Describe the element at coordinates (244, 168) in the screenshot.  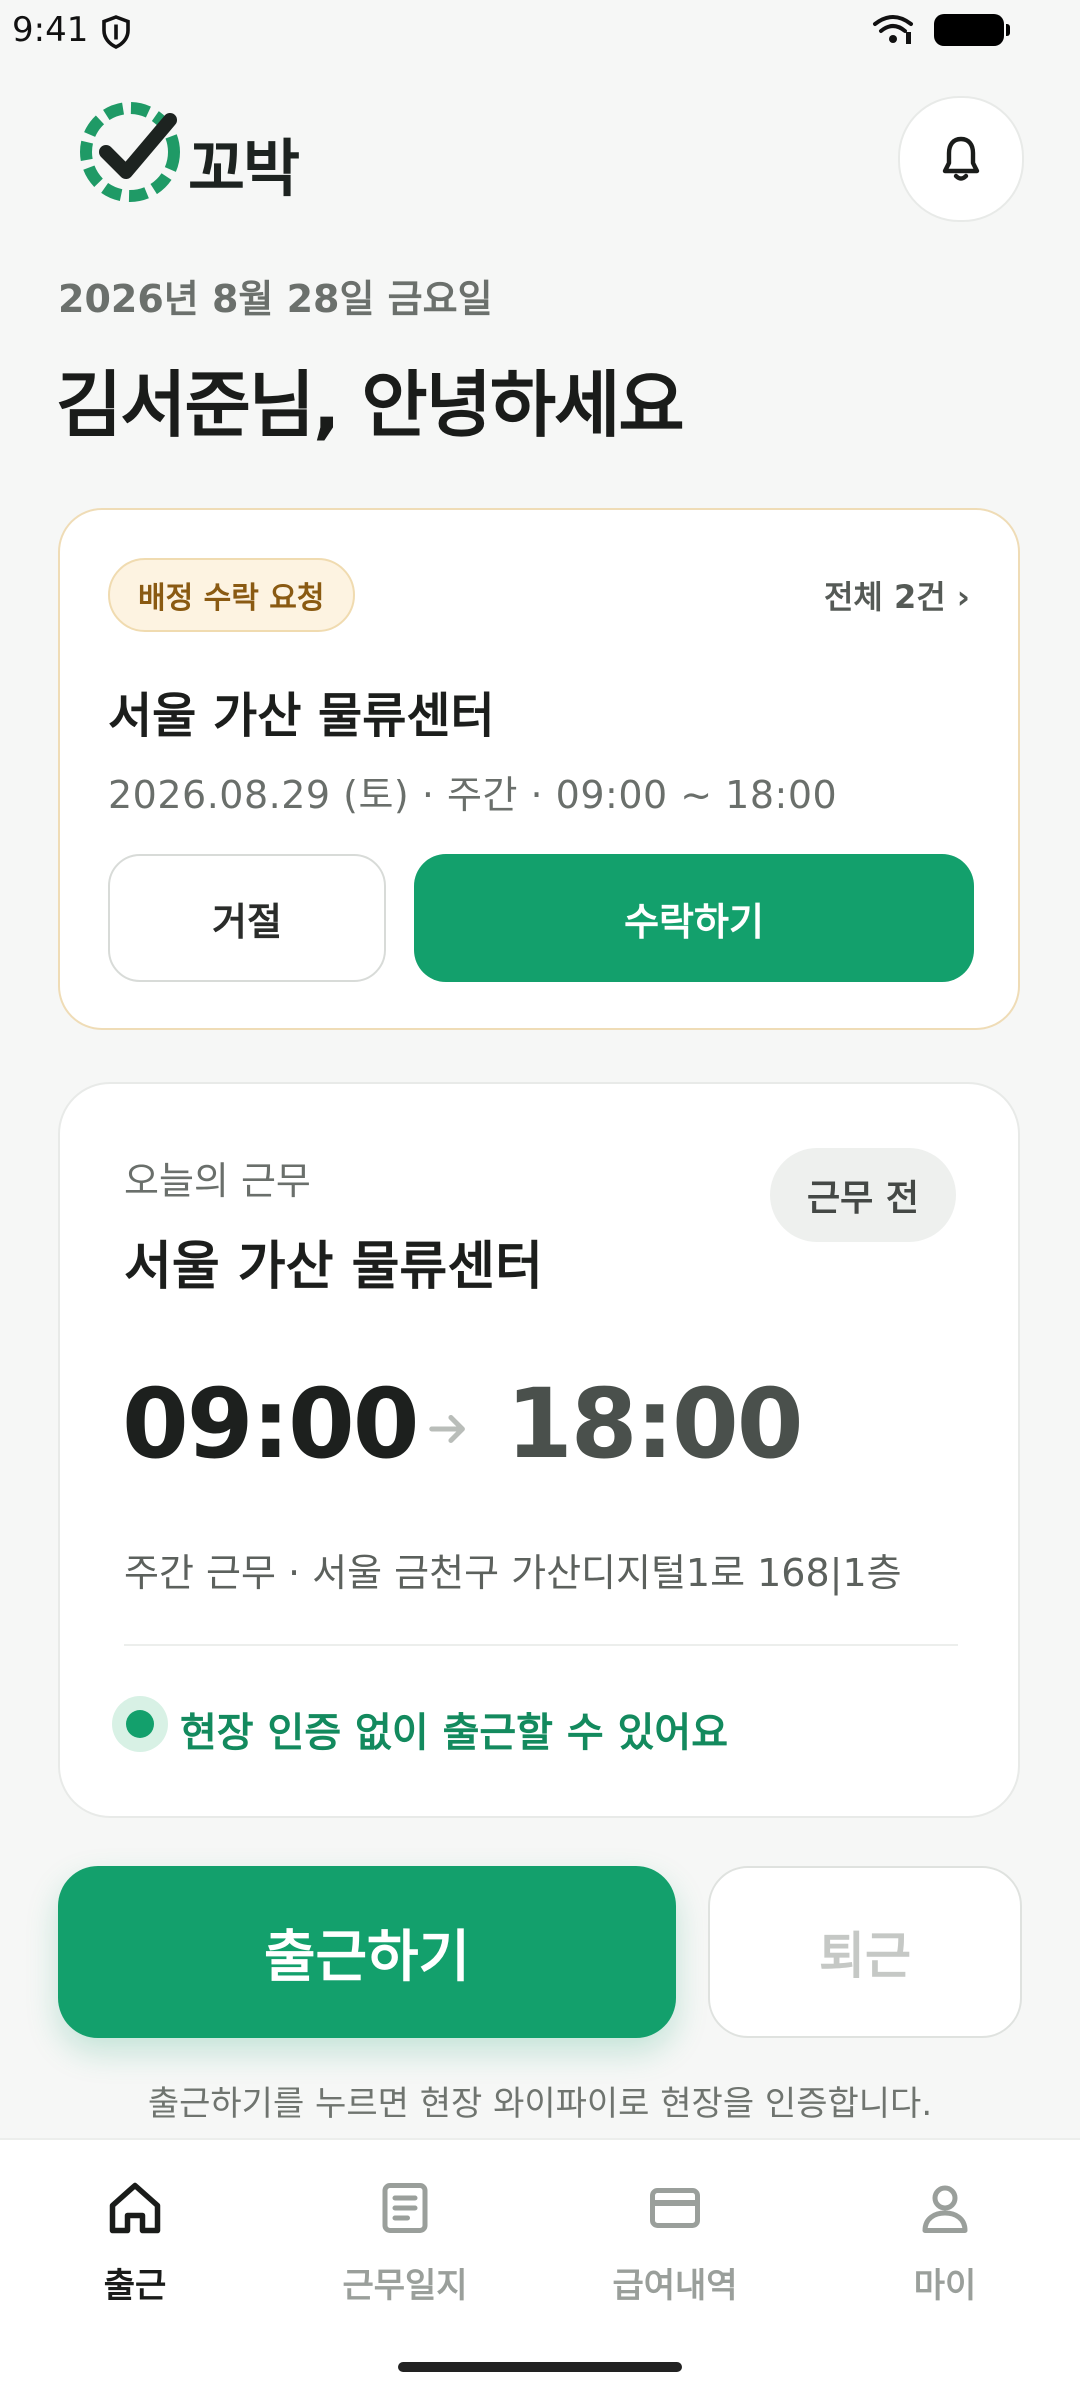
I see `logo-text: 꼬박` at that location.